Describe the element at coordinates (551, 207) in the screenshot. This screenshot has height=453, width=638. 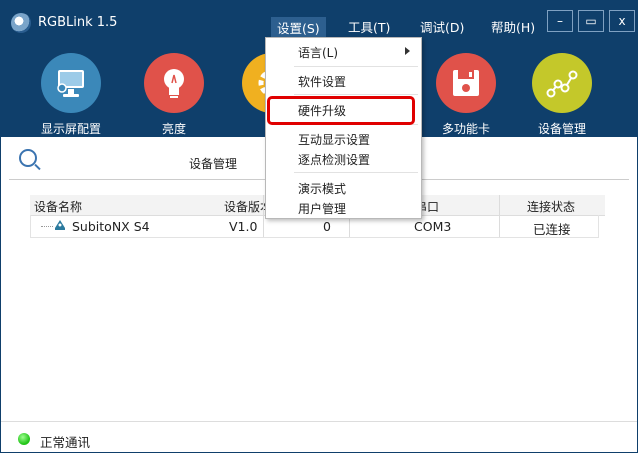
I see `column-header-status: 连接状态` at that location.